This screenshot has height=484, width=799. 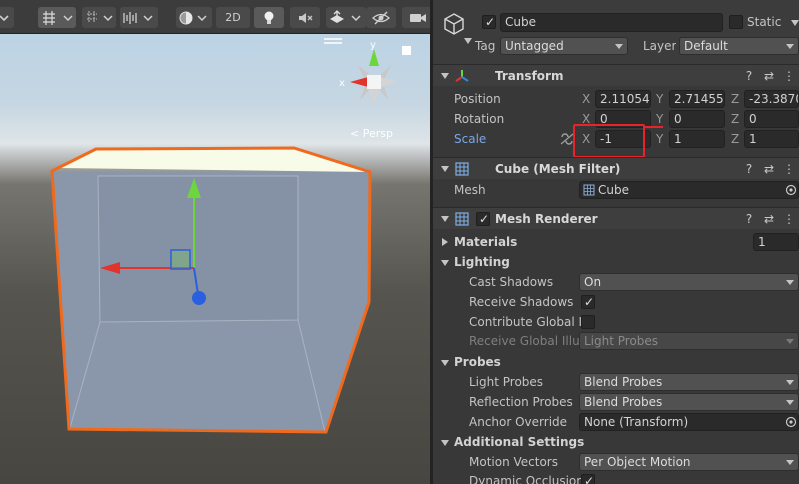 What do you see at coordinates (305, 17) in the screenshot?
I see `audio-toggle-button` at bounding box center [305, 17].